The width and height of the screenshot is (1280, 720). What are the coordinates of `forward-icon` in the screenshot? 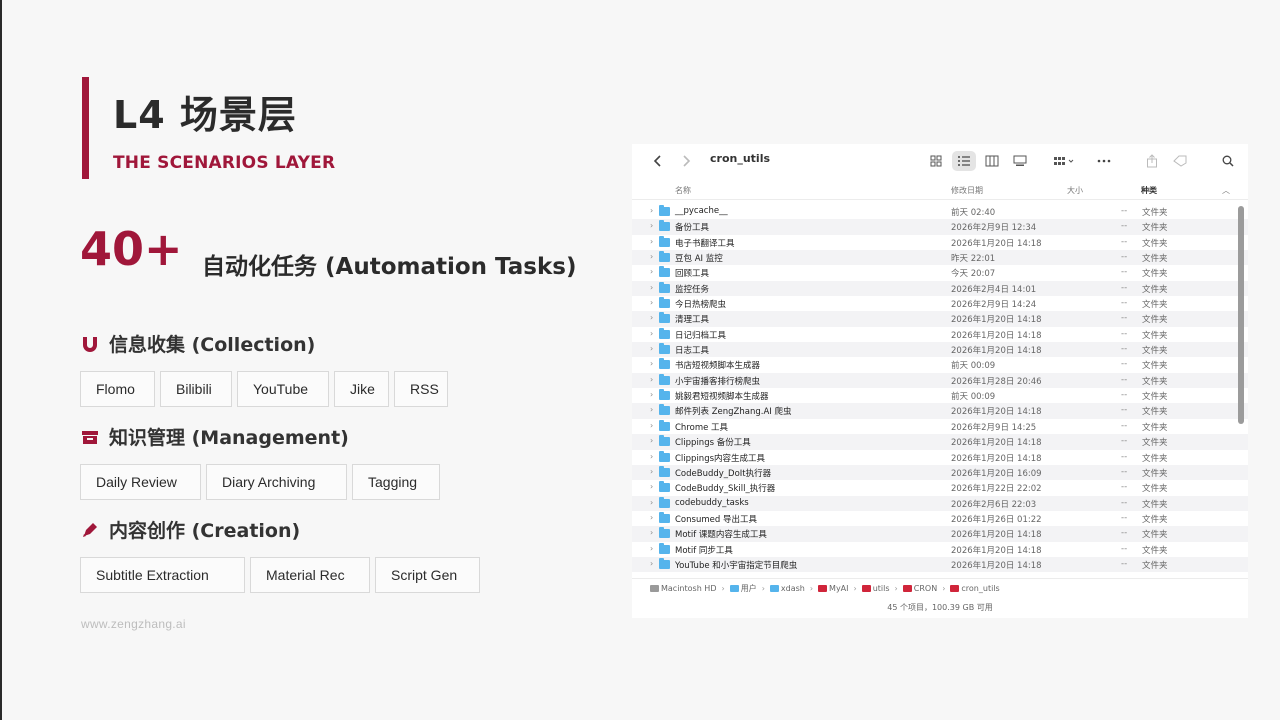 It's located at (686, 161).